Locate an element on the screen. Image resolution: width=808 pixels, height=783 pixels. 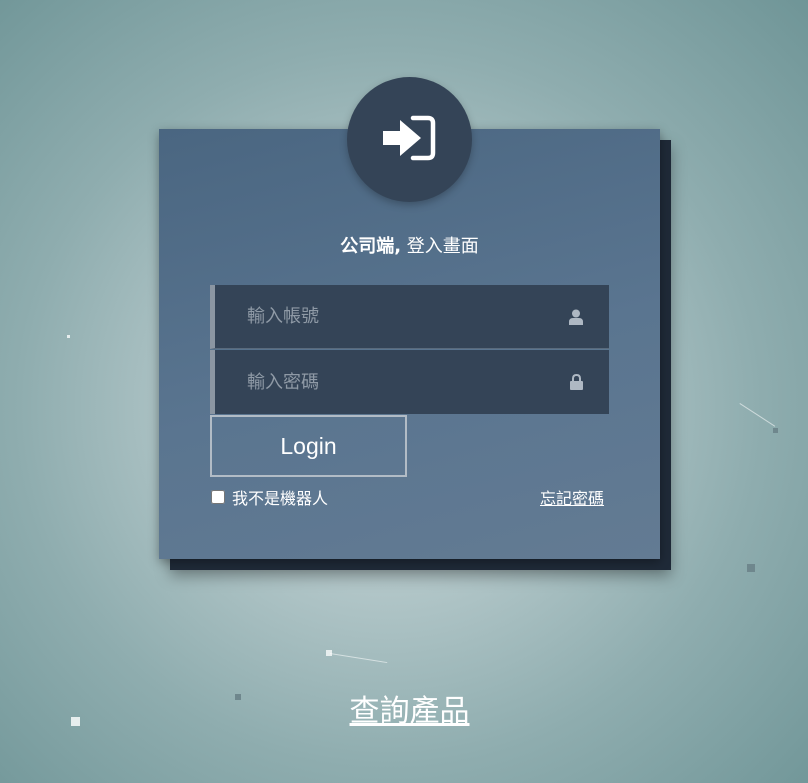
lock-icon is located at coordinates (576, 382).